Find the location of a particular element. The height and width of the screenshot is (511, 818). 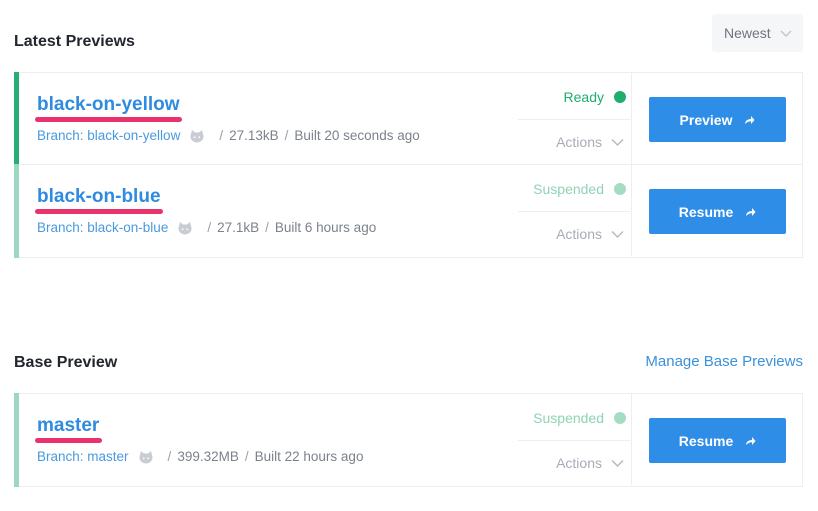

build-size: 399.32MB is located at coordinates (208, 456).